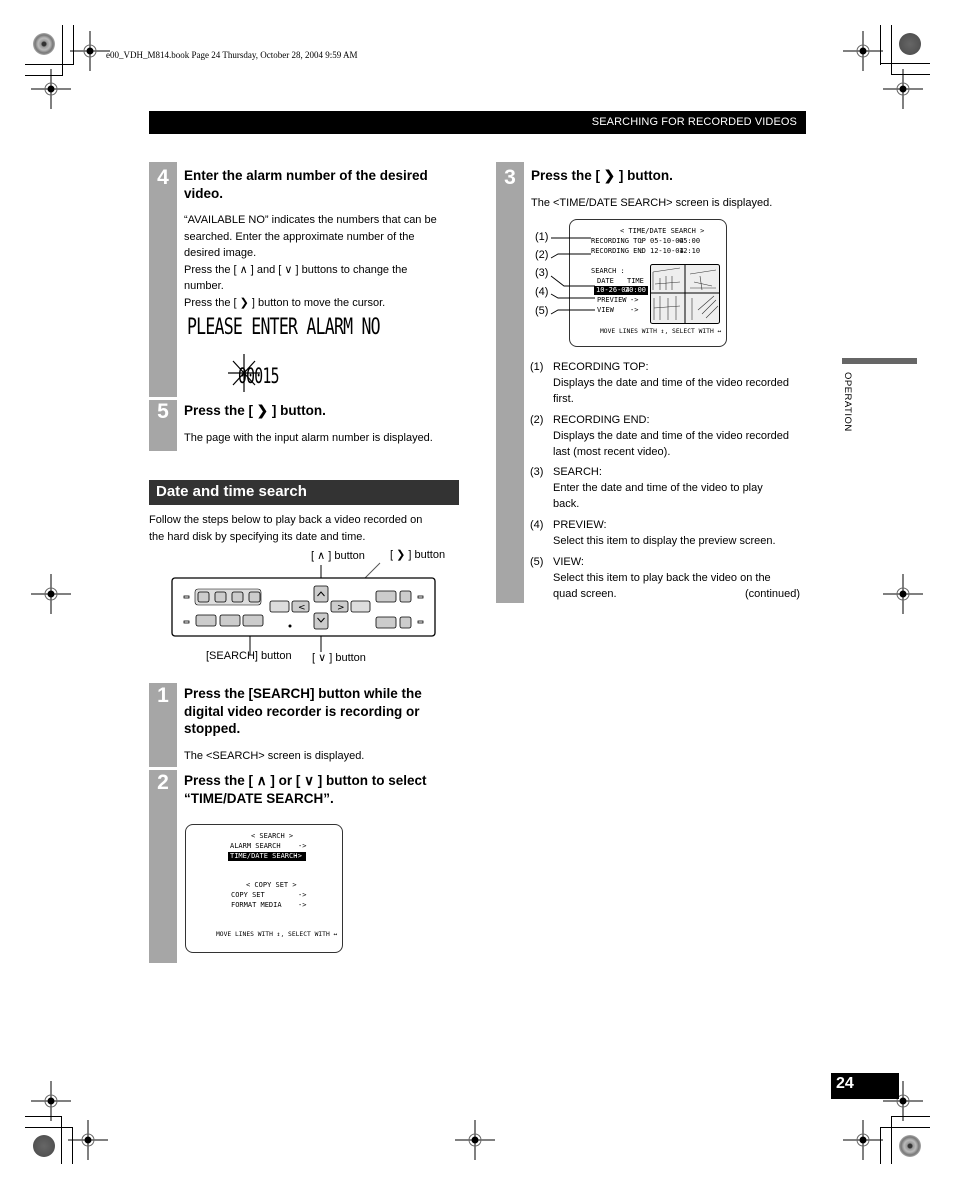 This screenshot has height=1191, width=954. What do you see at coordinates (847, 402) in the screenshot?
I see `side-tab-label: OPERATION` at bounding box center [847, 402].